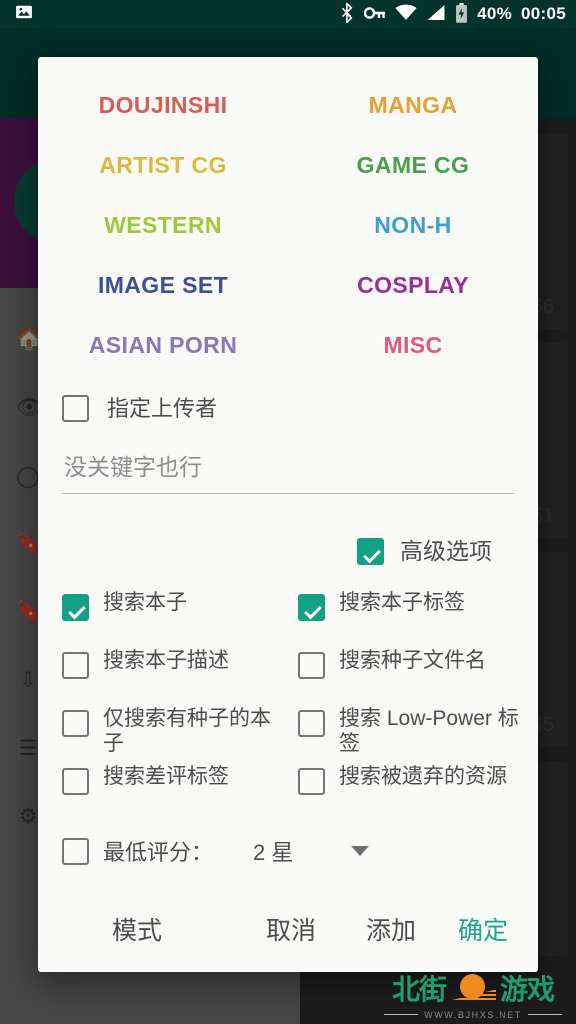  Describe the element at coordinates (406, 14) in the screenshot. I see `wifi-icon` at that location.